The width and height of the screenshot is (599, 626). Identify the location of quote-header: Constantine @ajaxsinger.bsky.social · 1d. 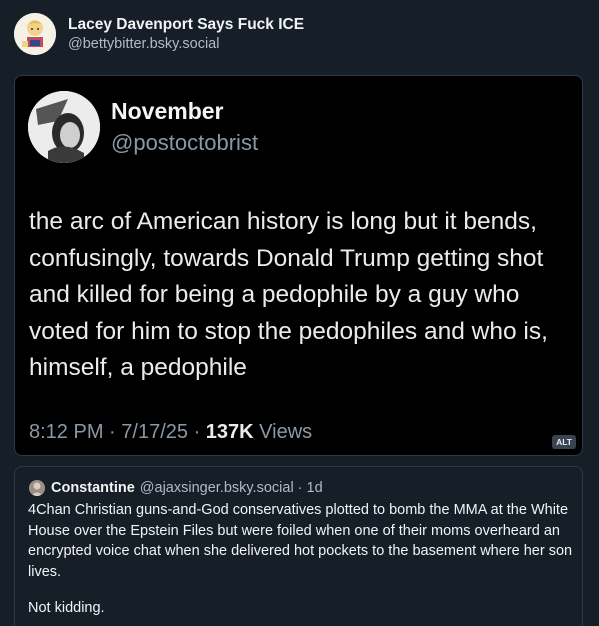
(176, 488).